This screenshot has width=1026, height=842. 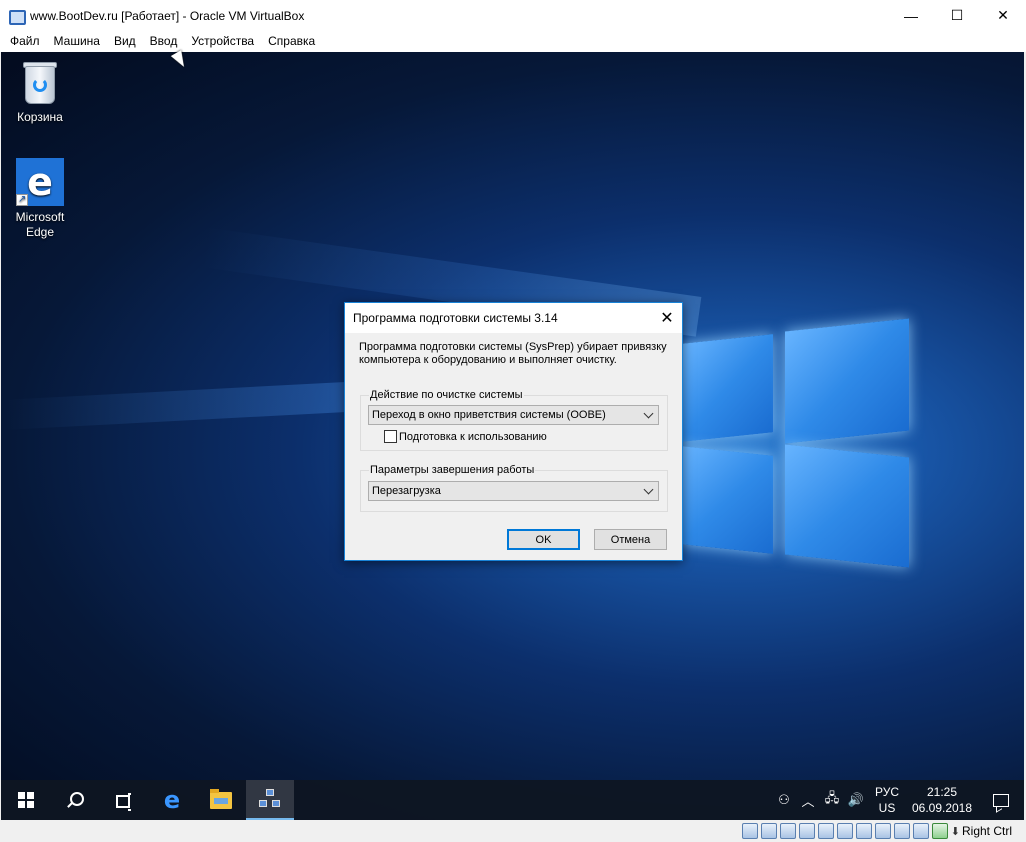 I want to click on desktop-icon-recycle-bin: Корзина, so click(x=40, y=92).